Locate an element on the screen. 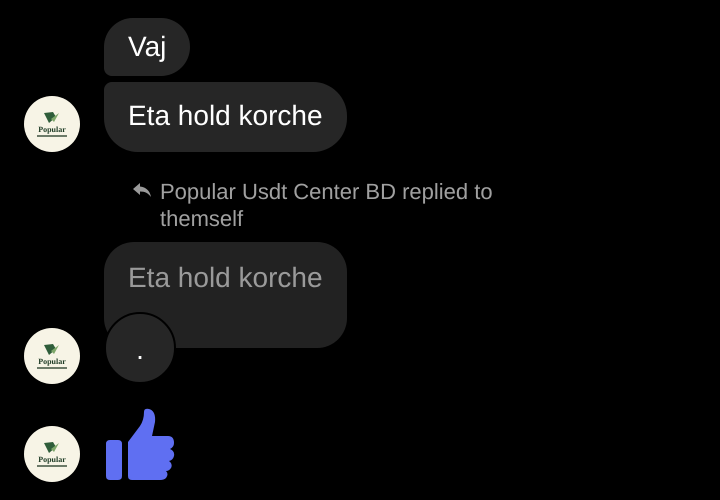 Image resolution: width=720 pixels, height=500 pixels. reply-icon is located at coordinates (142, 190).